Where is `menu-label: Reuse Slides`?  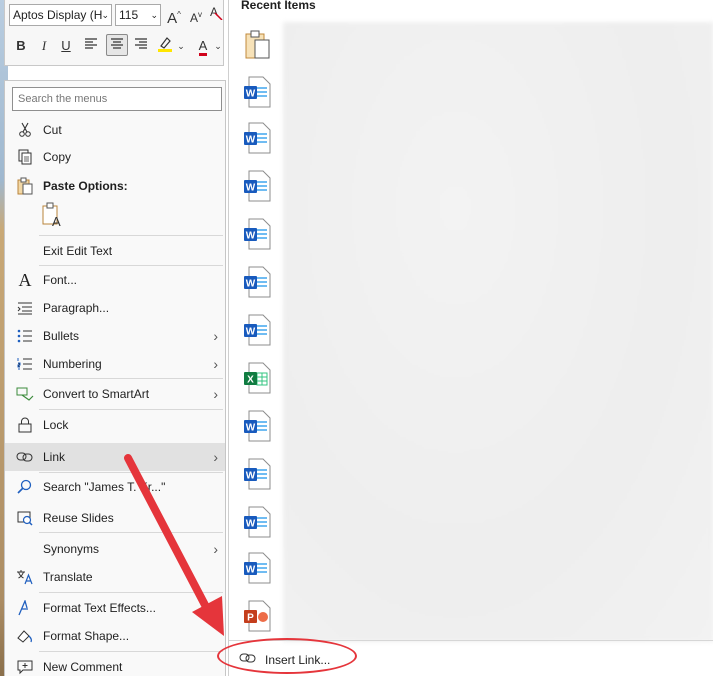
menu-label: Reuse Slides is located at coordinates (78, 518).